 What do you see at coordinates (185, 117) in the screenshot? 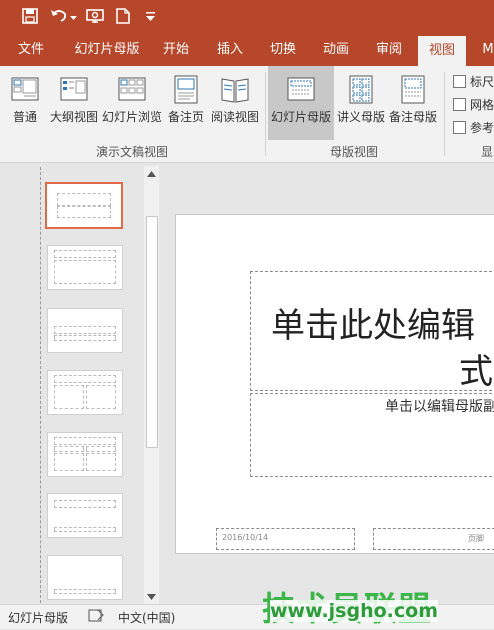
I see `notes-page-label: 备注页` at bounding box center [185, 117].